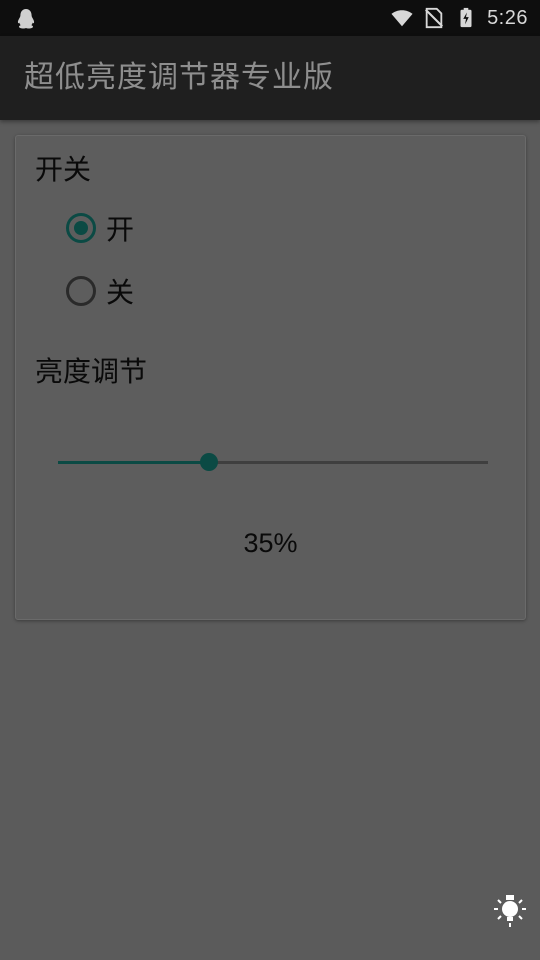 This screenshot has height=960, width=540. Describe the element at coordinates (91, 371) in the screenshot. I see `brightness-section-label: 亮度调节` at that location.